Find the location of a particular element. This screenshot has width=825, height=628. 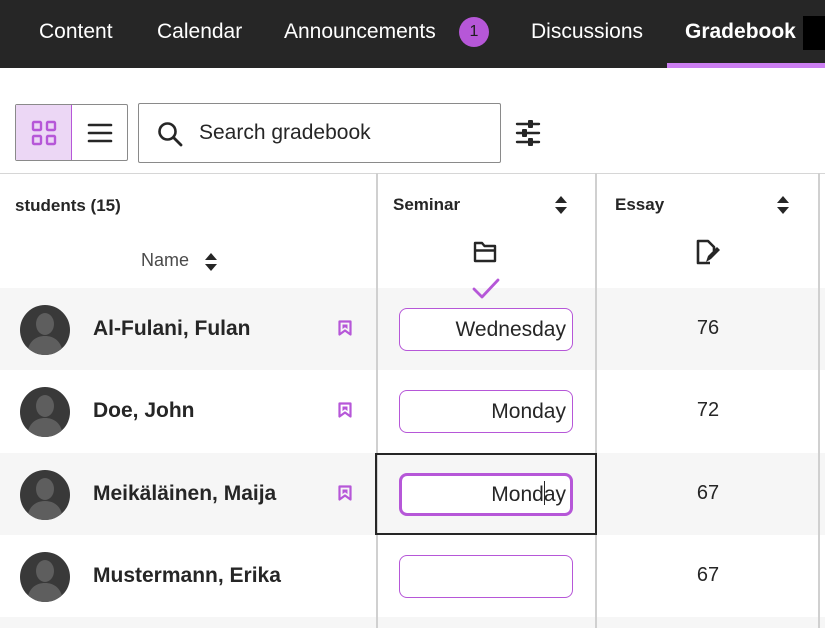

tab-content: Content is located at coordinates (76, 34).